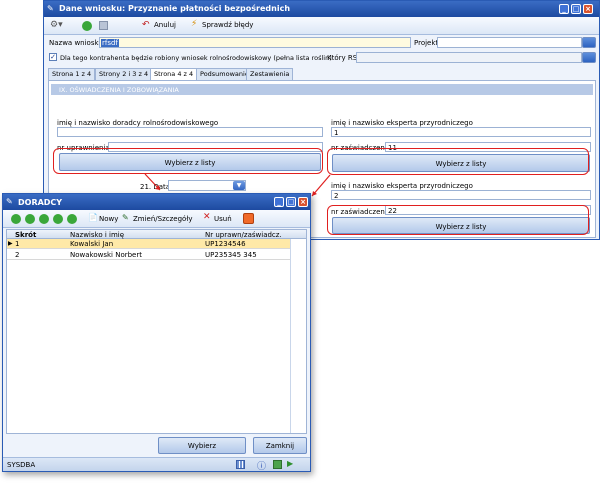 The height and width of the screenshot is (484, 602). I want to click on ekspert2-label: imię i nazwisko eksperta przyrodniczego, so click(402, 186).